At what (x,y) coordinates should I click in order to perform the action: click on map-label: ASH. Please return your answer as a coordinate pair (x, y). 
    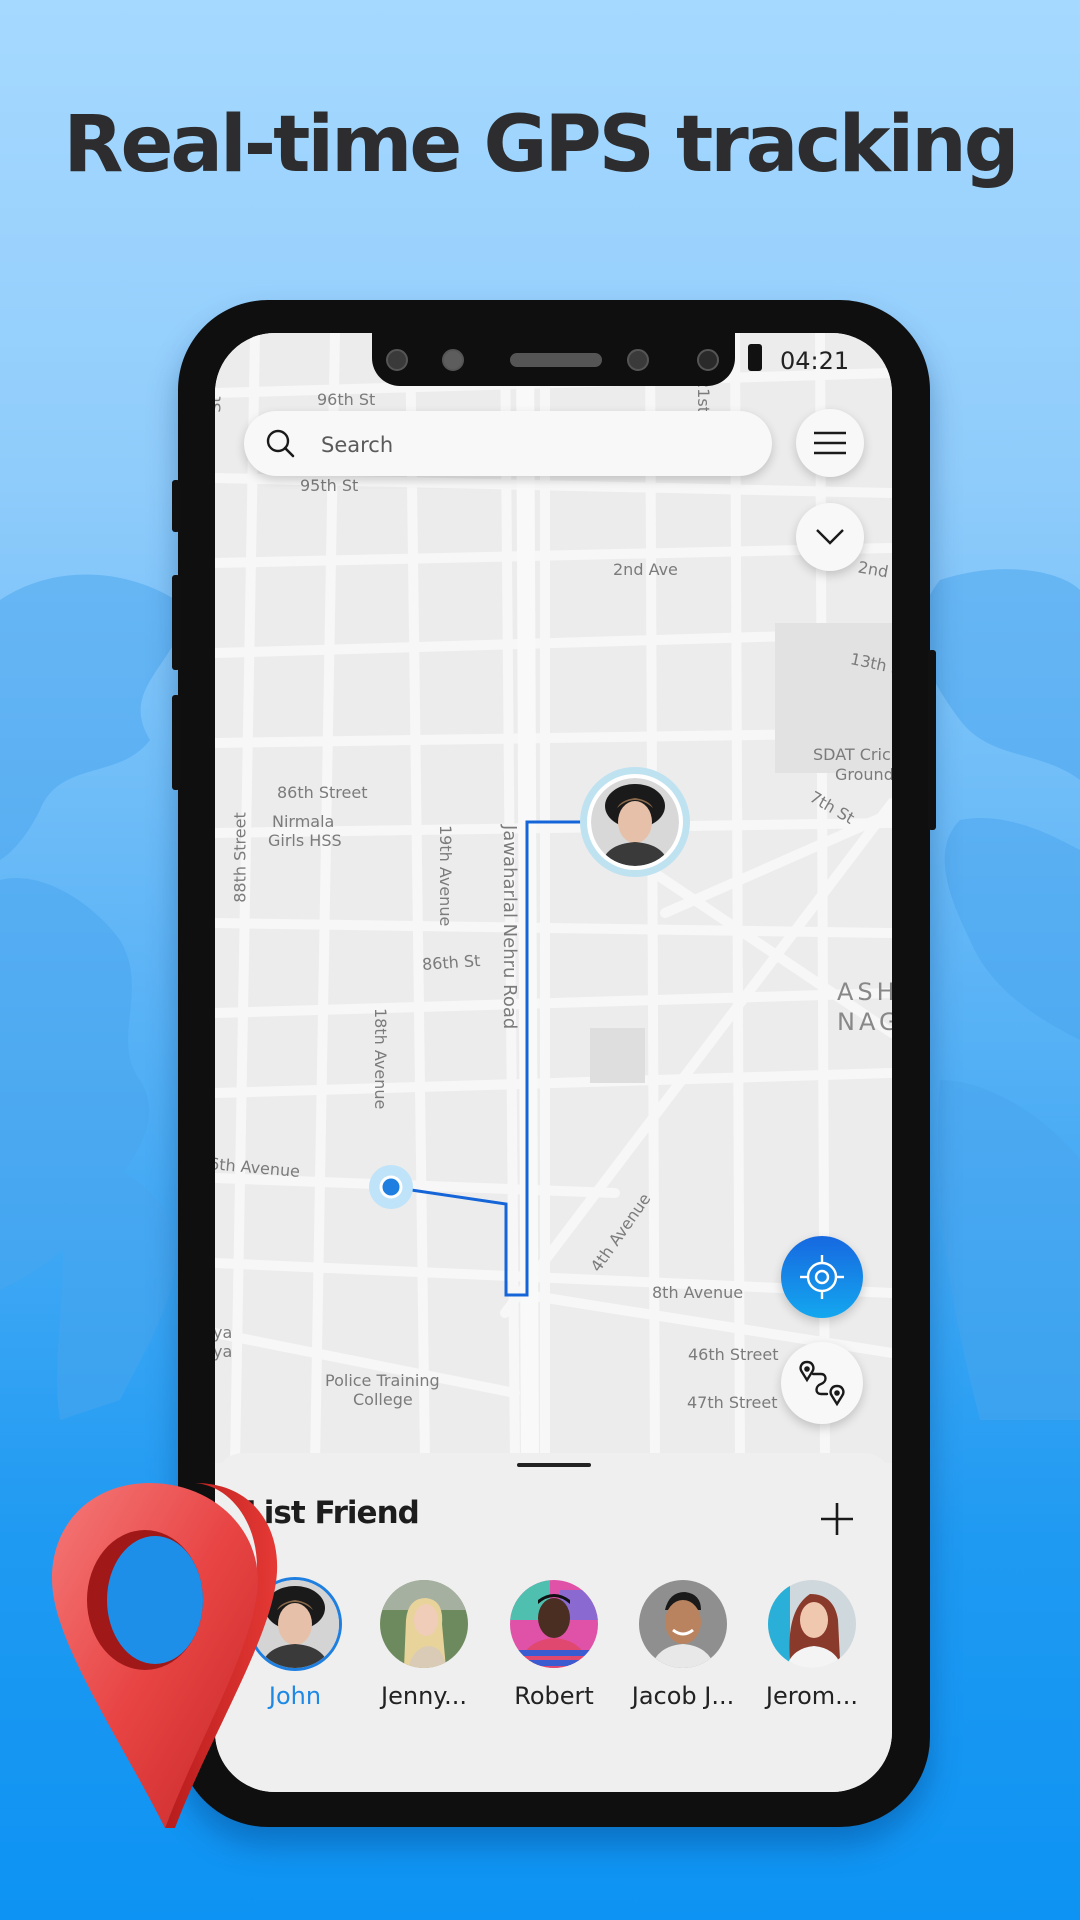
    Looking at the image, I should click on (864, 992).